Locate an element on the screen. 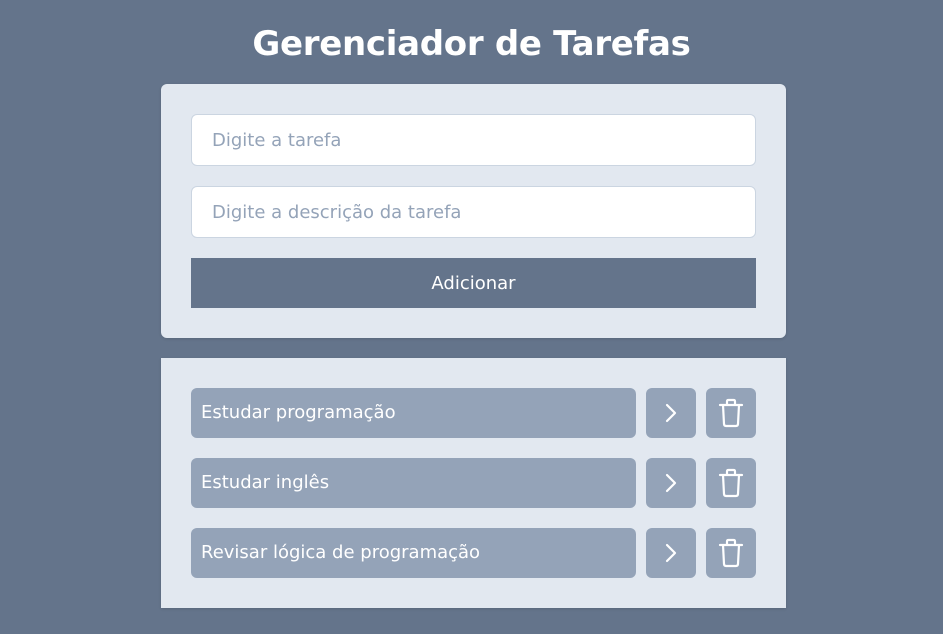 The width and height of the screenshot is (943, 634). task-description-input is located at coordinates (473, 212).